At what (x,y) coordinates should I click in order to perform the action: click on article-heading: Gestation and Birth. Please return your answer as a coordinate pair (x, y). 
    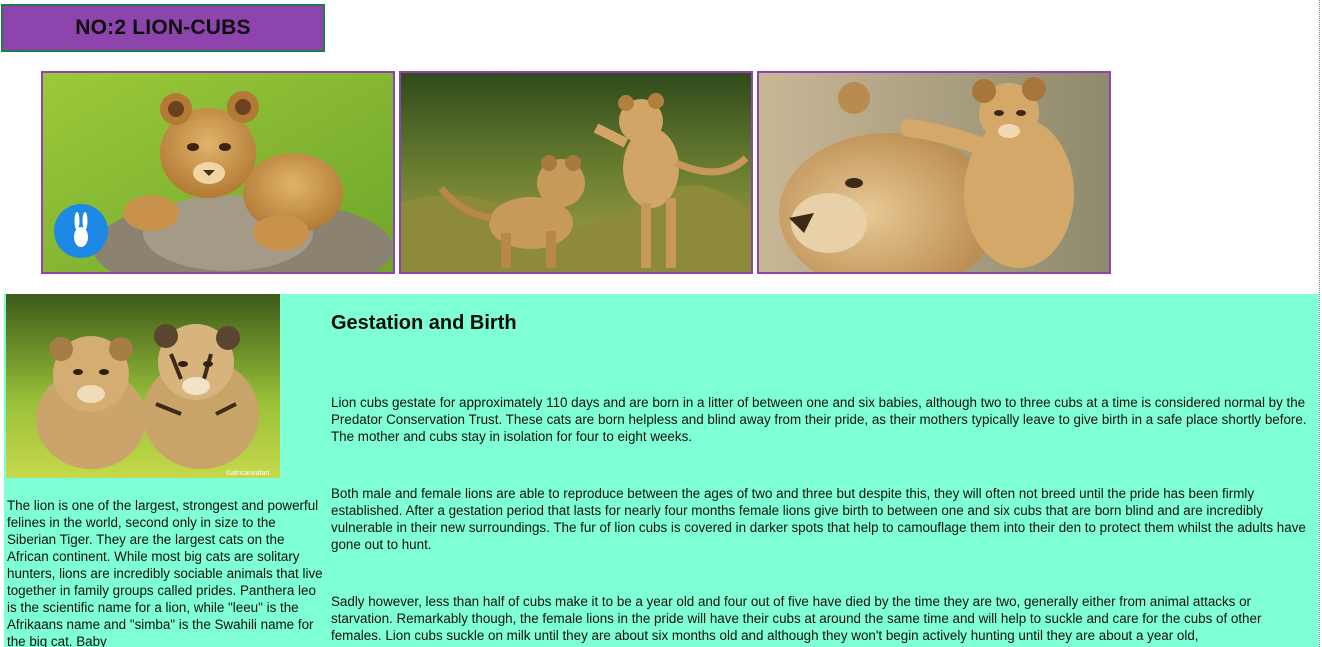
    Looking at the image, I should click on (424, 323).